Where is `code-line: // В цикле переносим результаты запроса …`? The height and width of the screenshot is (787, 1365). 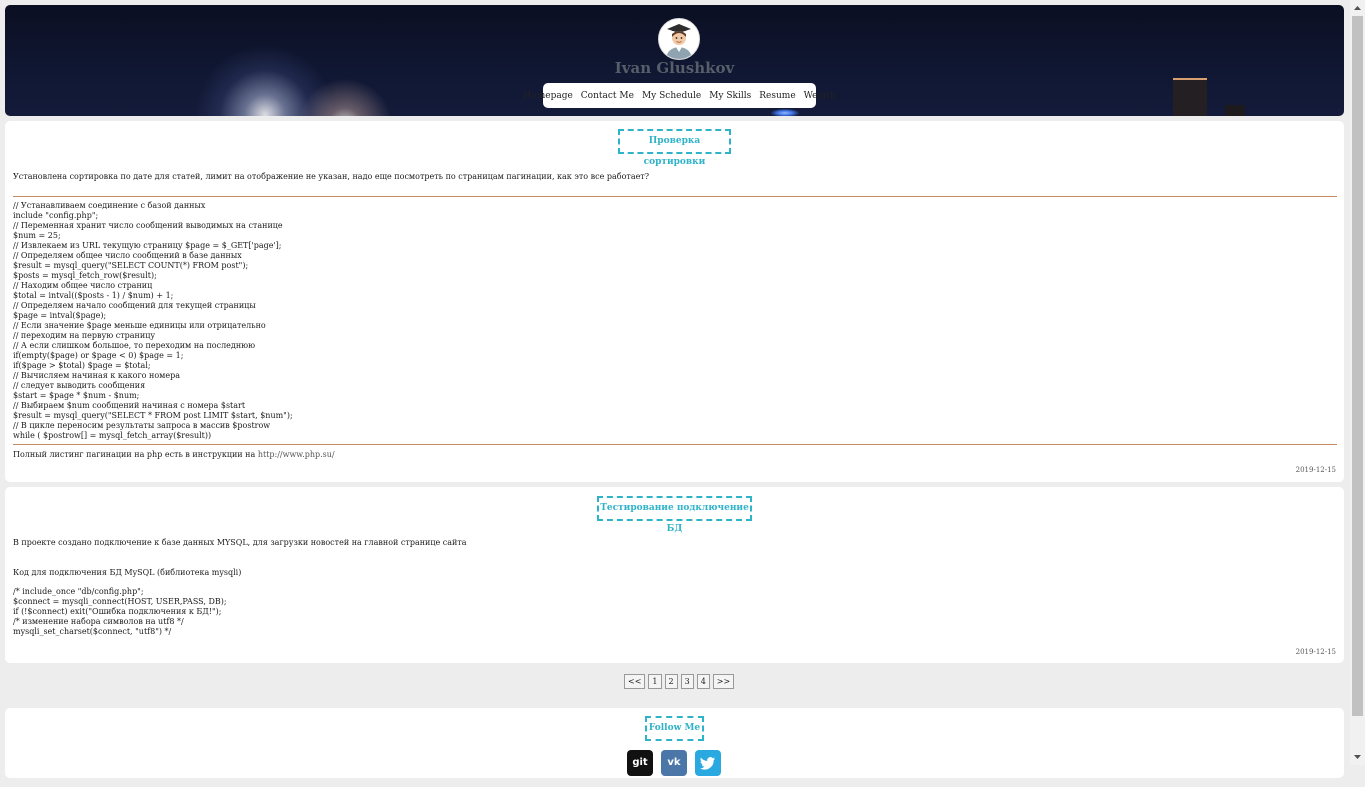
code-line: // В цикле переносим результаты запроса … is located at coordinates (142, 425).